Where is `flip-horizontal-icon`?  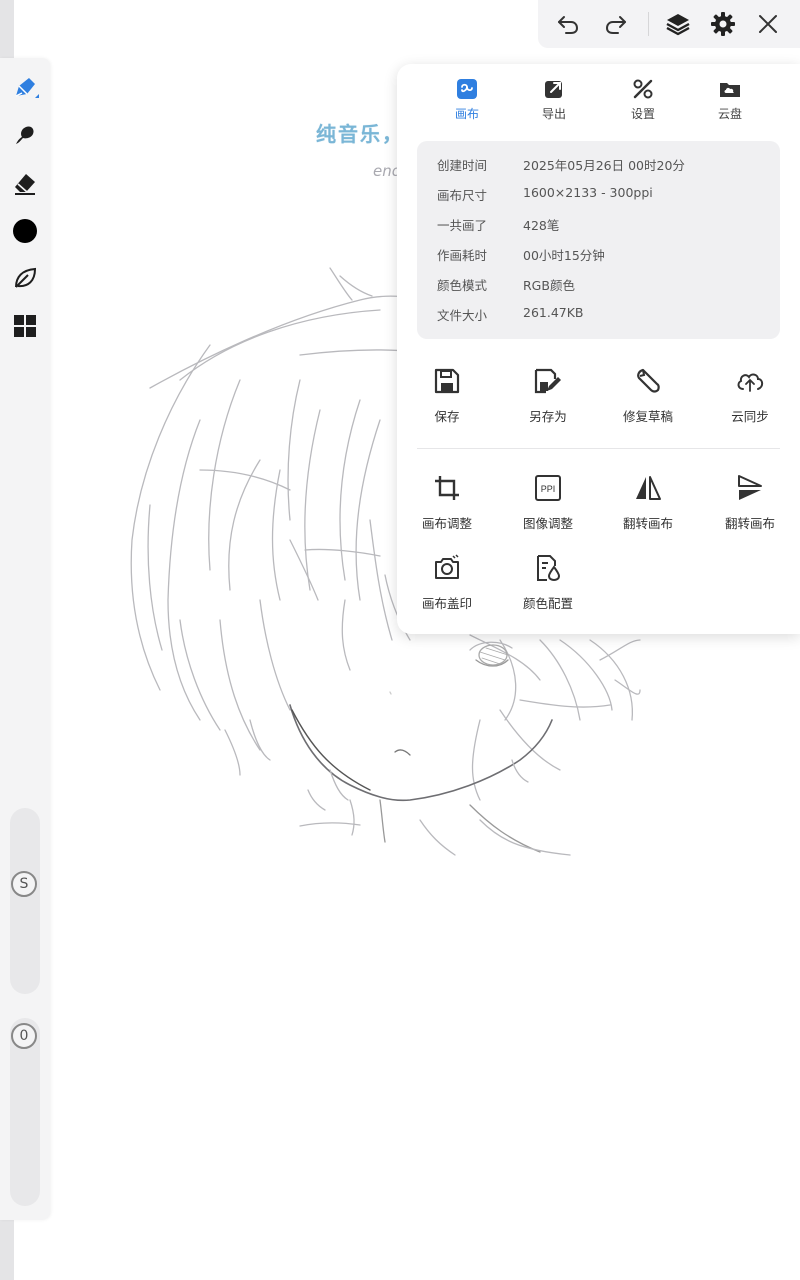 flip-horizontal-icon is located at coordinates (648, 488).